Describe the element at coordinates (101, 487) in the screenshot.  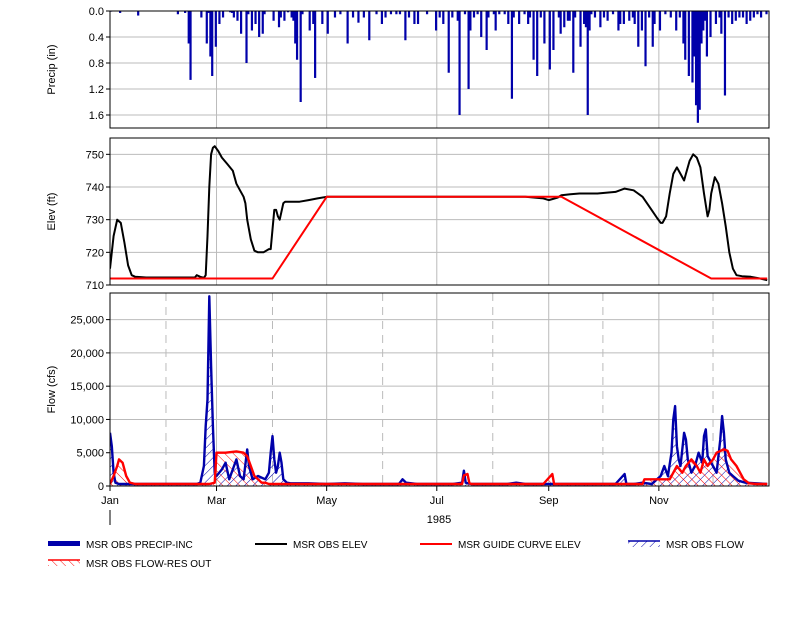
I see `y-tick-label: 0` at that location.